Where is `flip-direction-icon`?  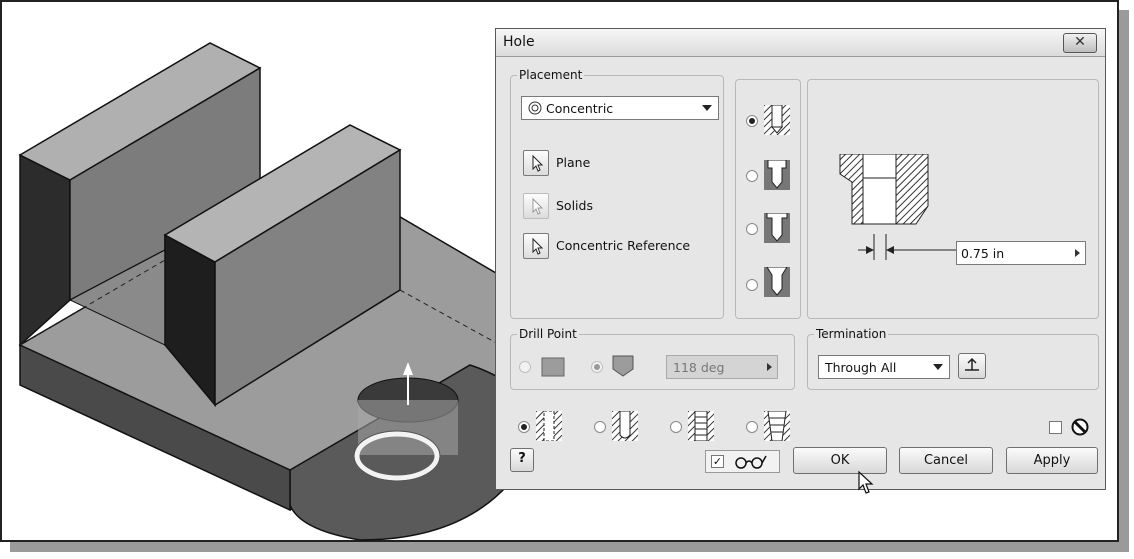
flip-direction-icon is located at coordinates (972, 364).